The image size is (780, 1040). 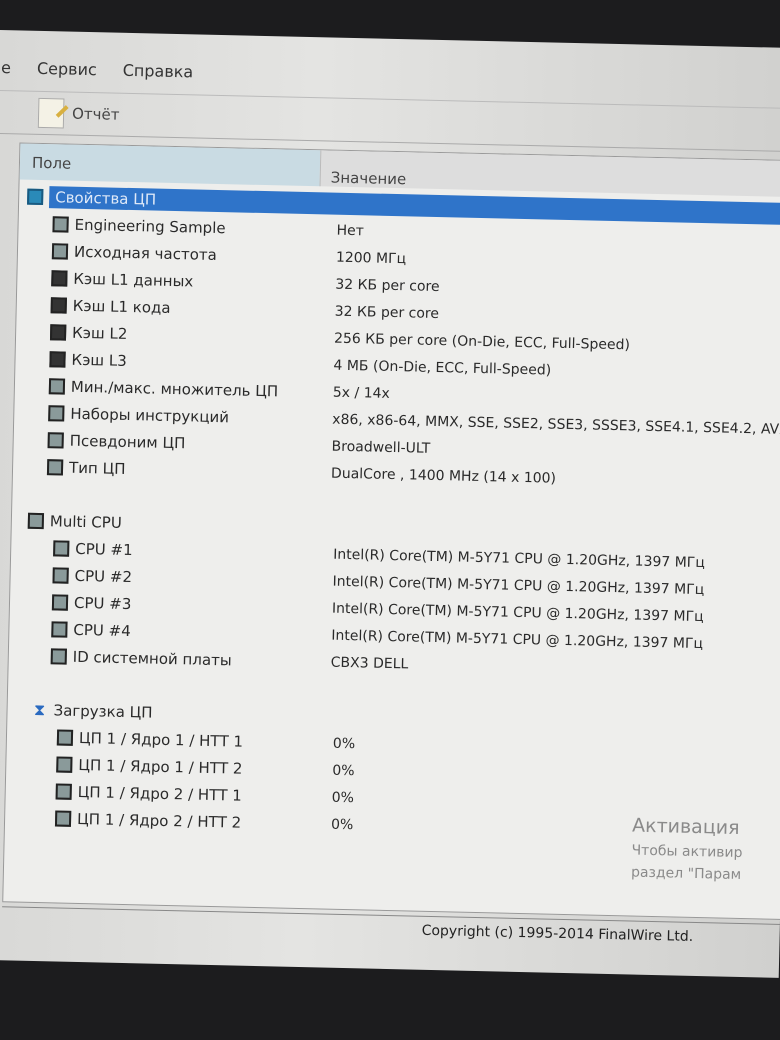 What do you see at coordinates (160, 793) in the screenshot?
I see `field-label: ЦП 1 / Ядро 2 / НТТ 1` at bounding box center [160, 793].